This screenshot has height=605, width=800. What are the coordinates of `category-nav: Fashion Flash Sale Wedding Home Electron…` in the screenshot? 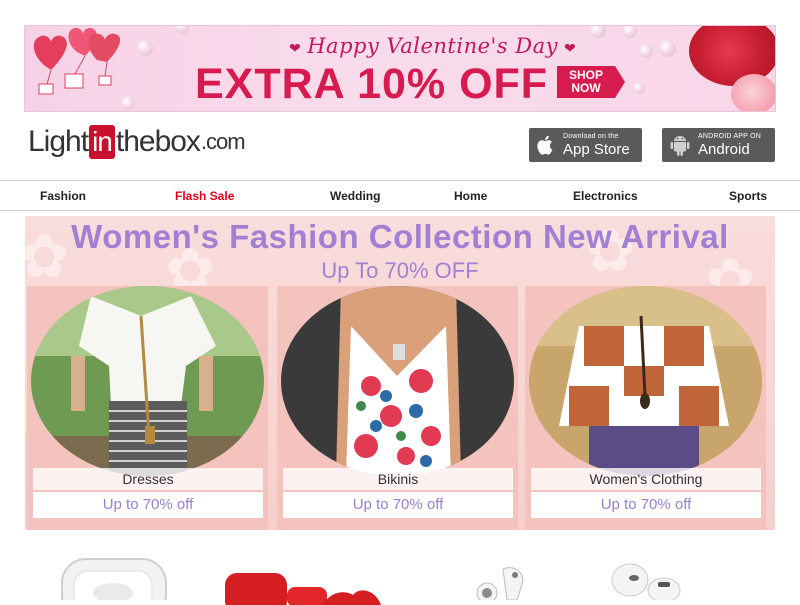 It's located at (400, 195).